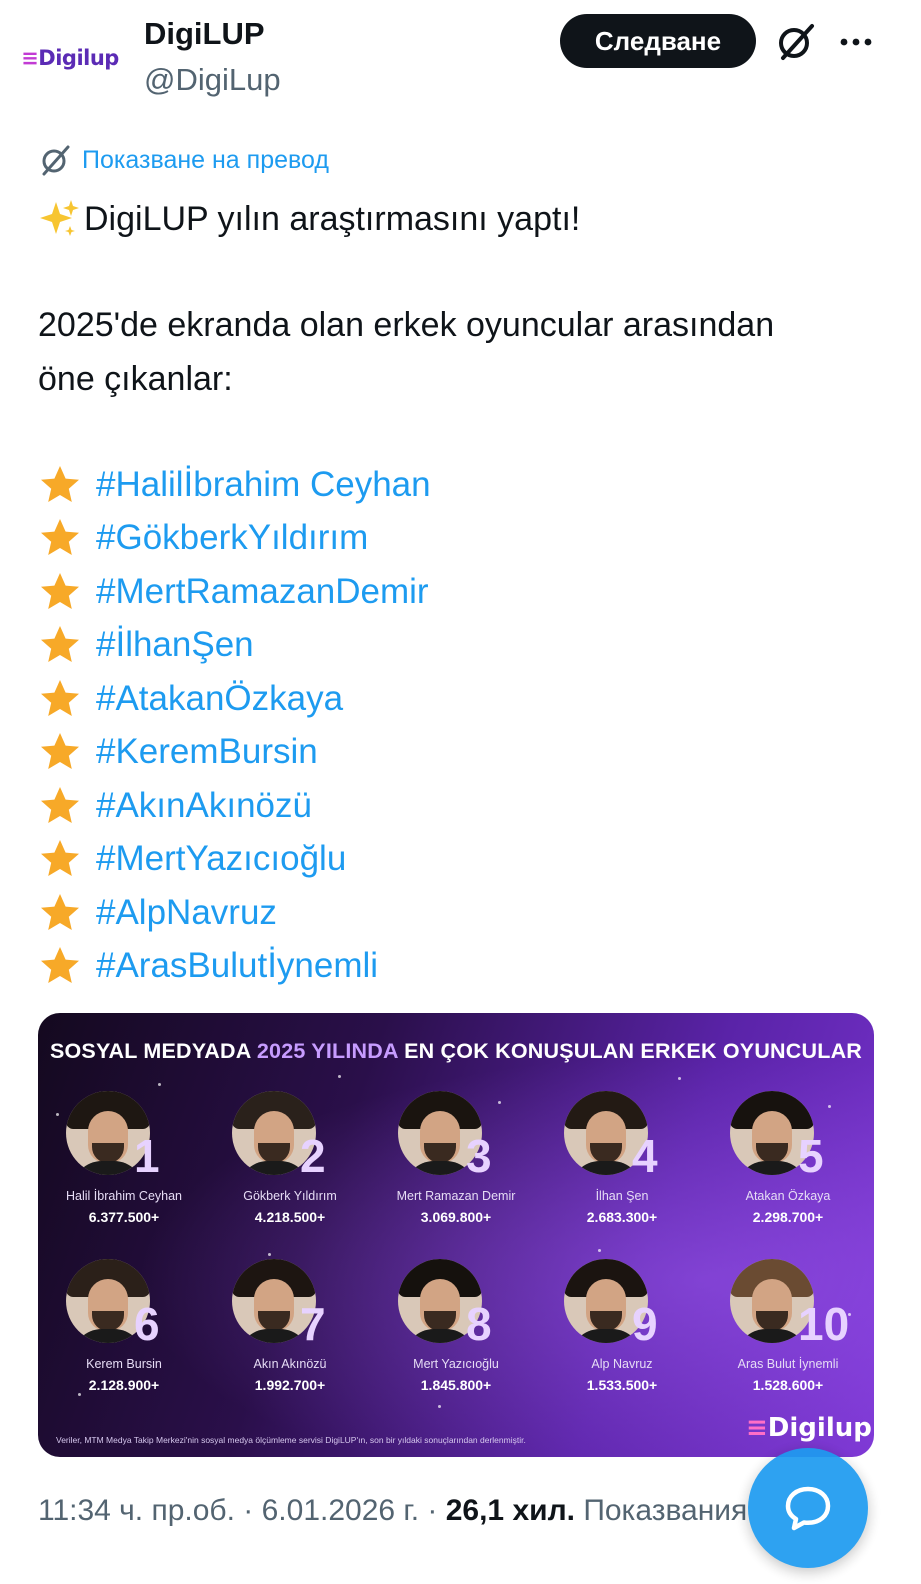 This screenshot has height=1584, width=921. I want to click on tweet-line-1-text: DigiLUP yılın araştırmasını yaptı!, so click(332, 219).